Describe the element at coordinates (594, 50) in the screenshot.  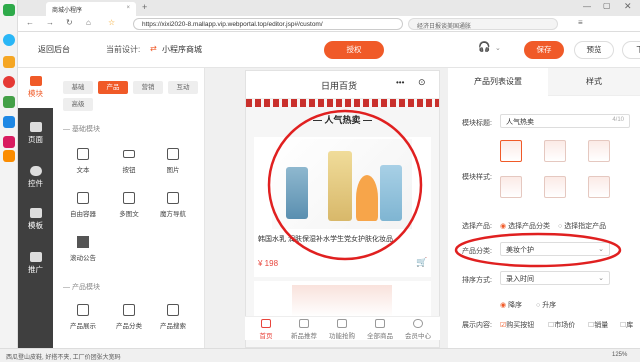
I see `preview-button: 预览` at that location.